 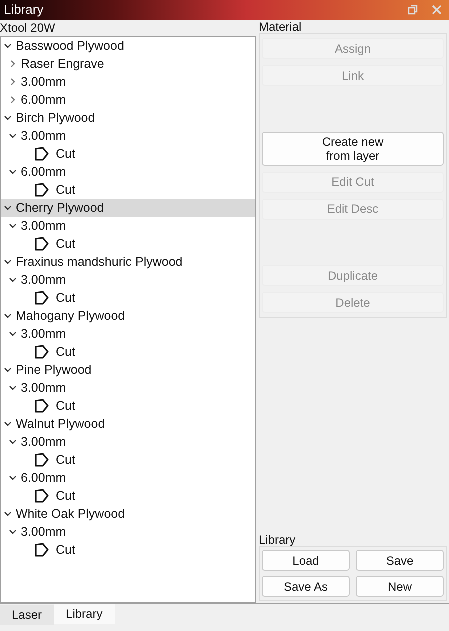 What do you see at coordinates (128, 370) in the screenshot?
I see `tree-item: Pine Plywood` at bounding box center [128, 370].